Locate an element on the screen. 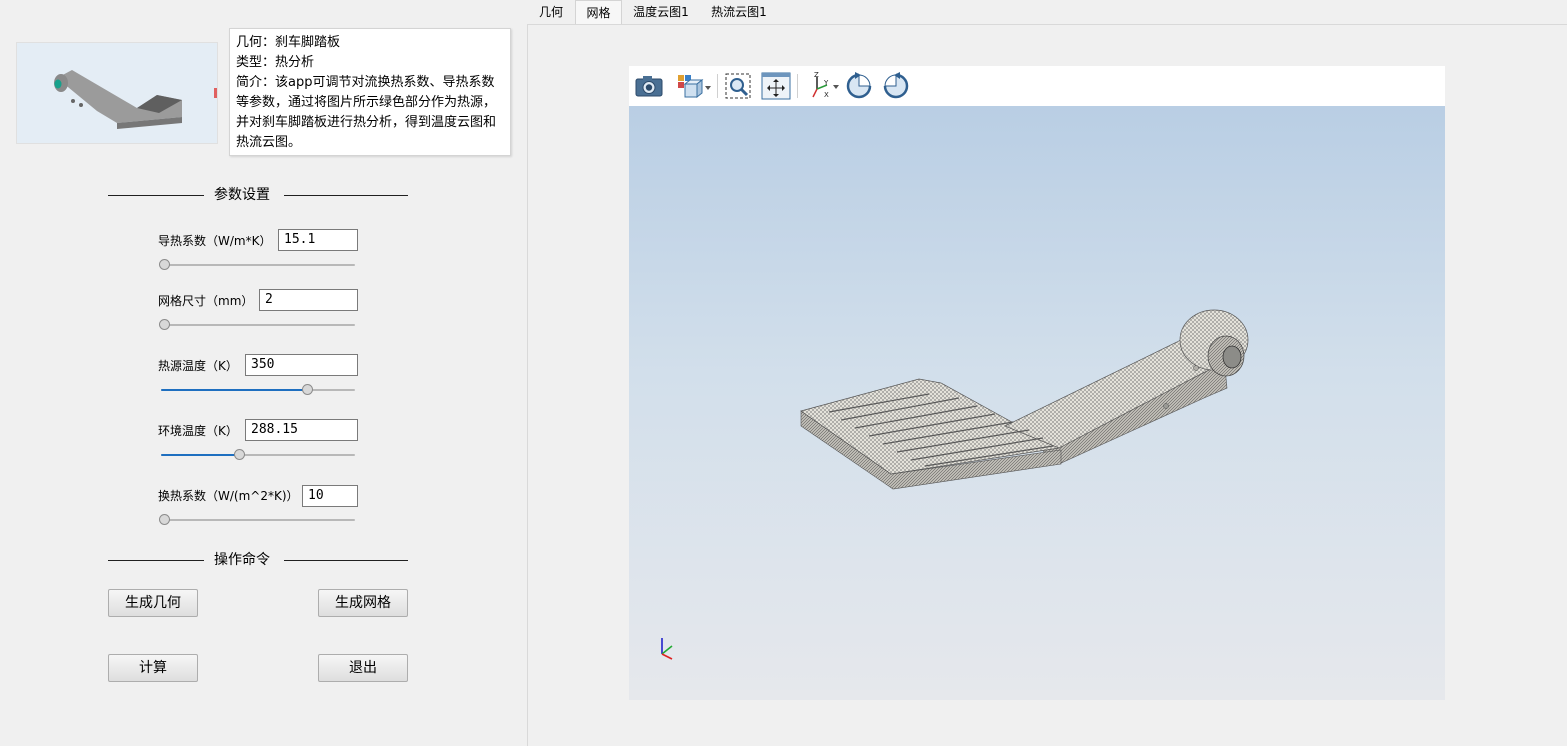 This screenshot has height=746, width=1567. compute-button: 计算 is located at coordinates (153, 668).